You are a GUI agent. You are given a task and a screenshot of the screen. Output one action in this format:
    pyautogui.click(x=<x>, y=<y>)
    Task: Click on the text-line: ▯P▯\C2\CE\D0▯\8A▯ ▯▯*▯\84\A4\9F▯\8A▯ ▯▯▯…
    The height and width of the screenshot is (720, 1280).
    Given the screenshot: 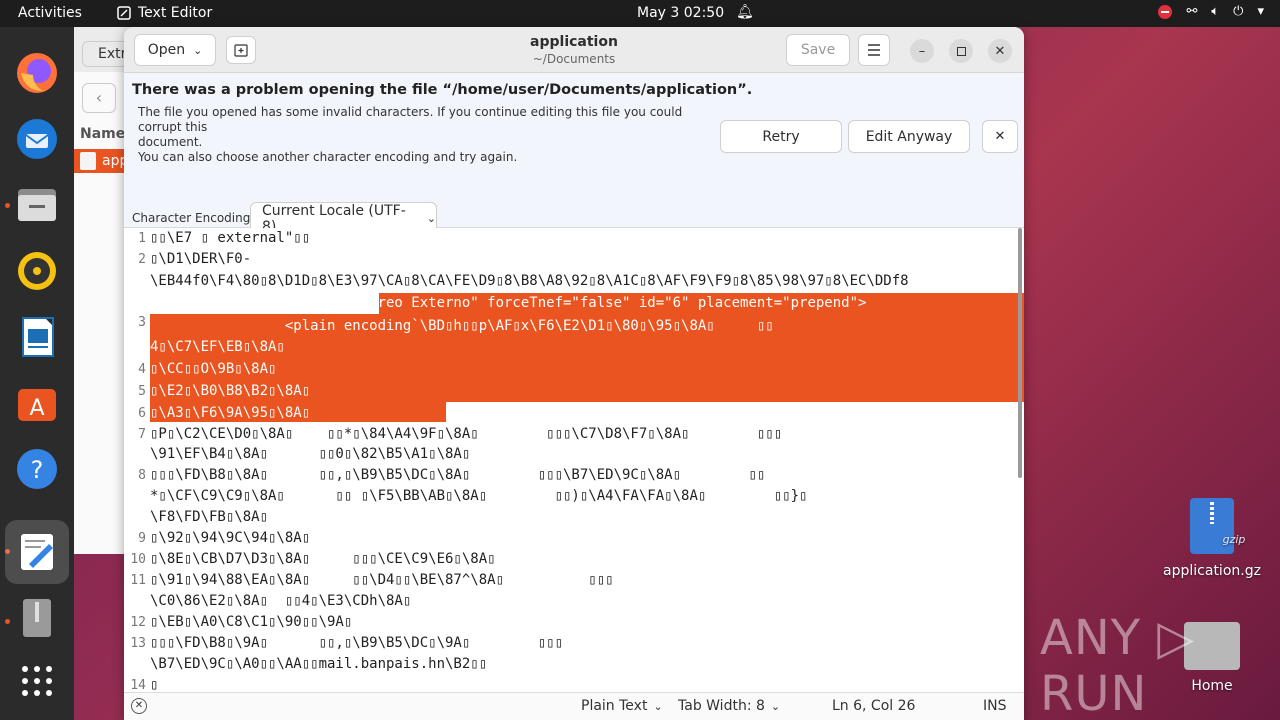 What is the action you would take?
    pyautogui.click(x=466, y=434)
    